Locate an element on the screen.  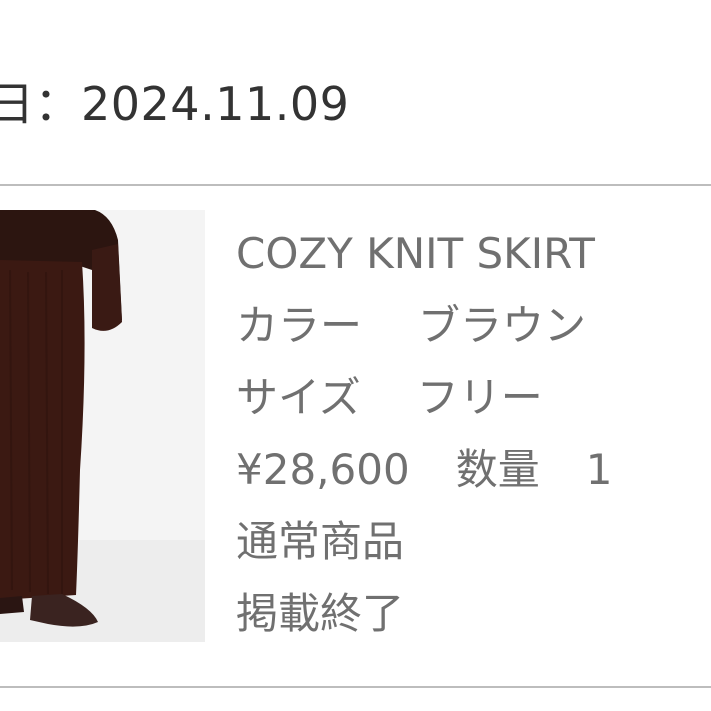
color-row: カラー ブラウン is located at coordinates (473, 326).